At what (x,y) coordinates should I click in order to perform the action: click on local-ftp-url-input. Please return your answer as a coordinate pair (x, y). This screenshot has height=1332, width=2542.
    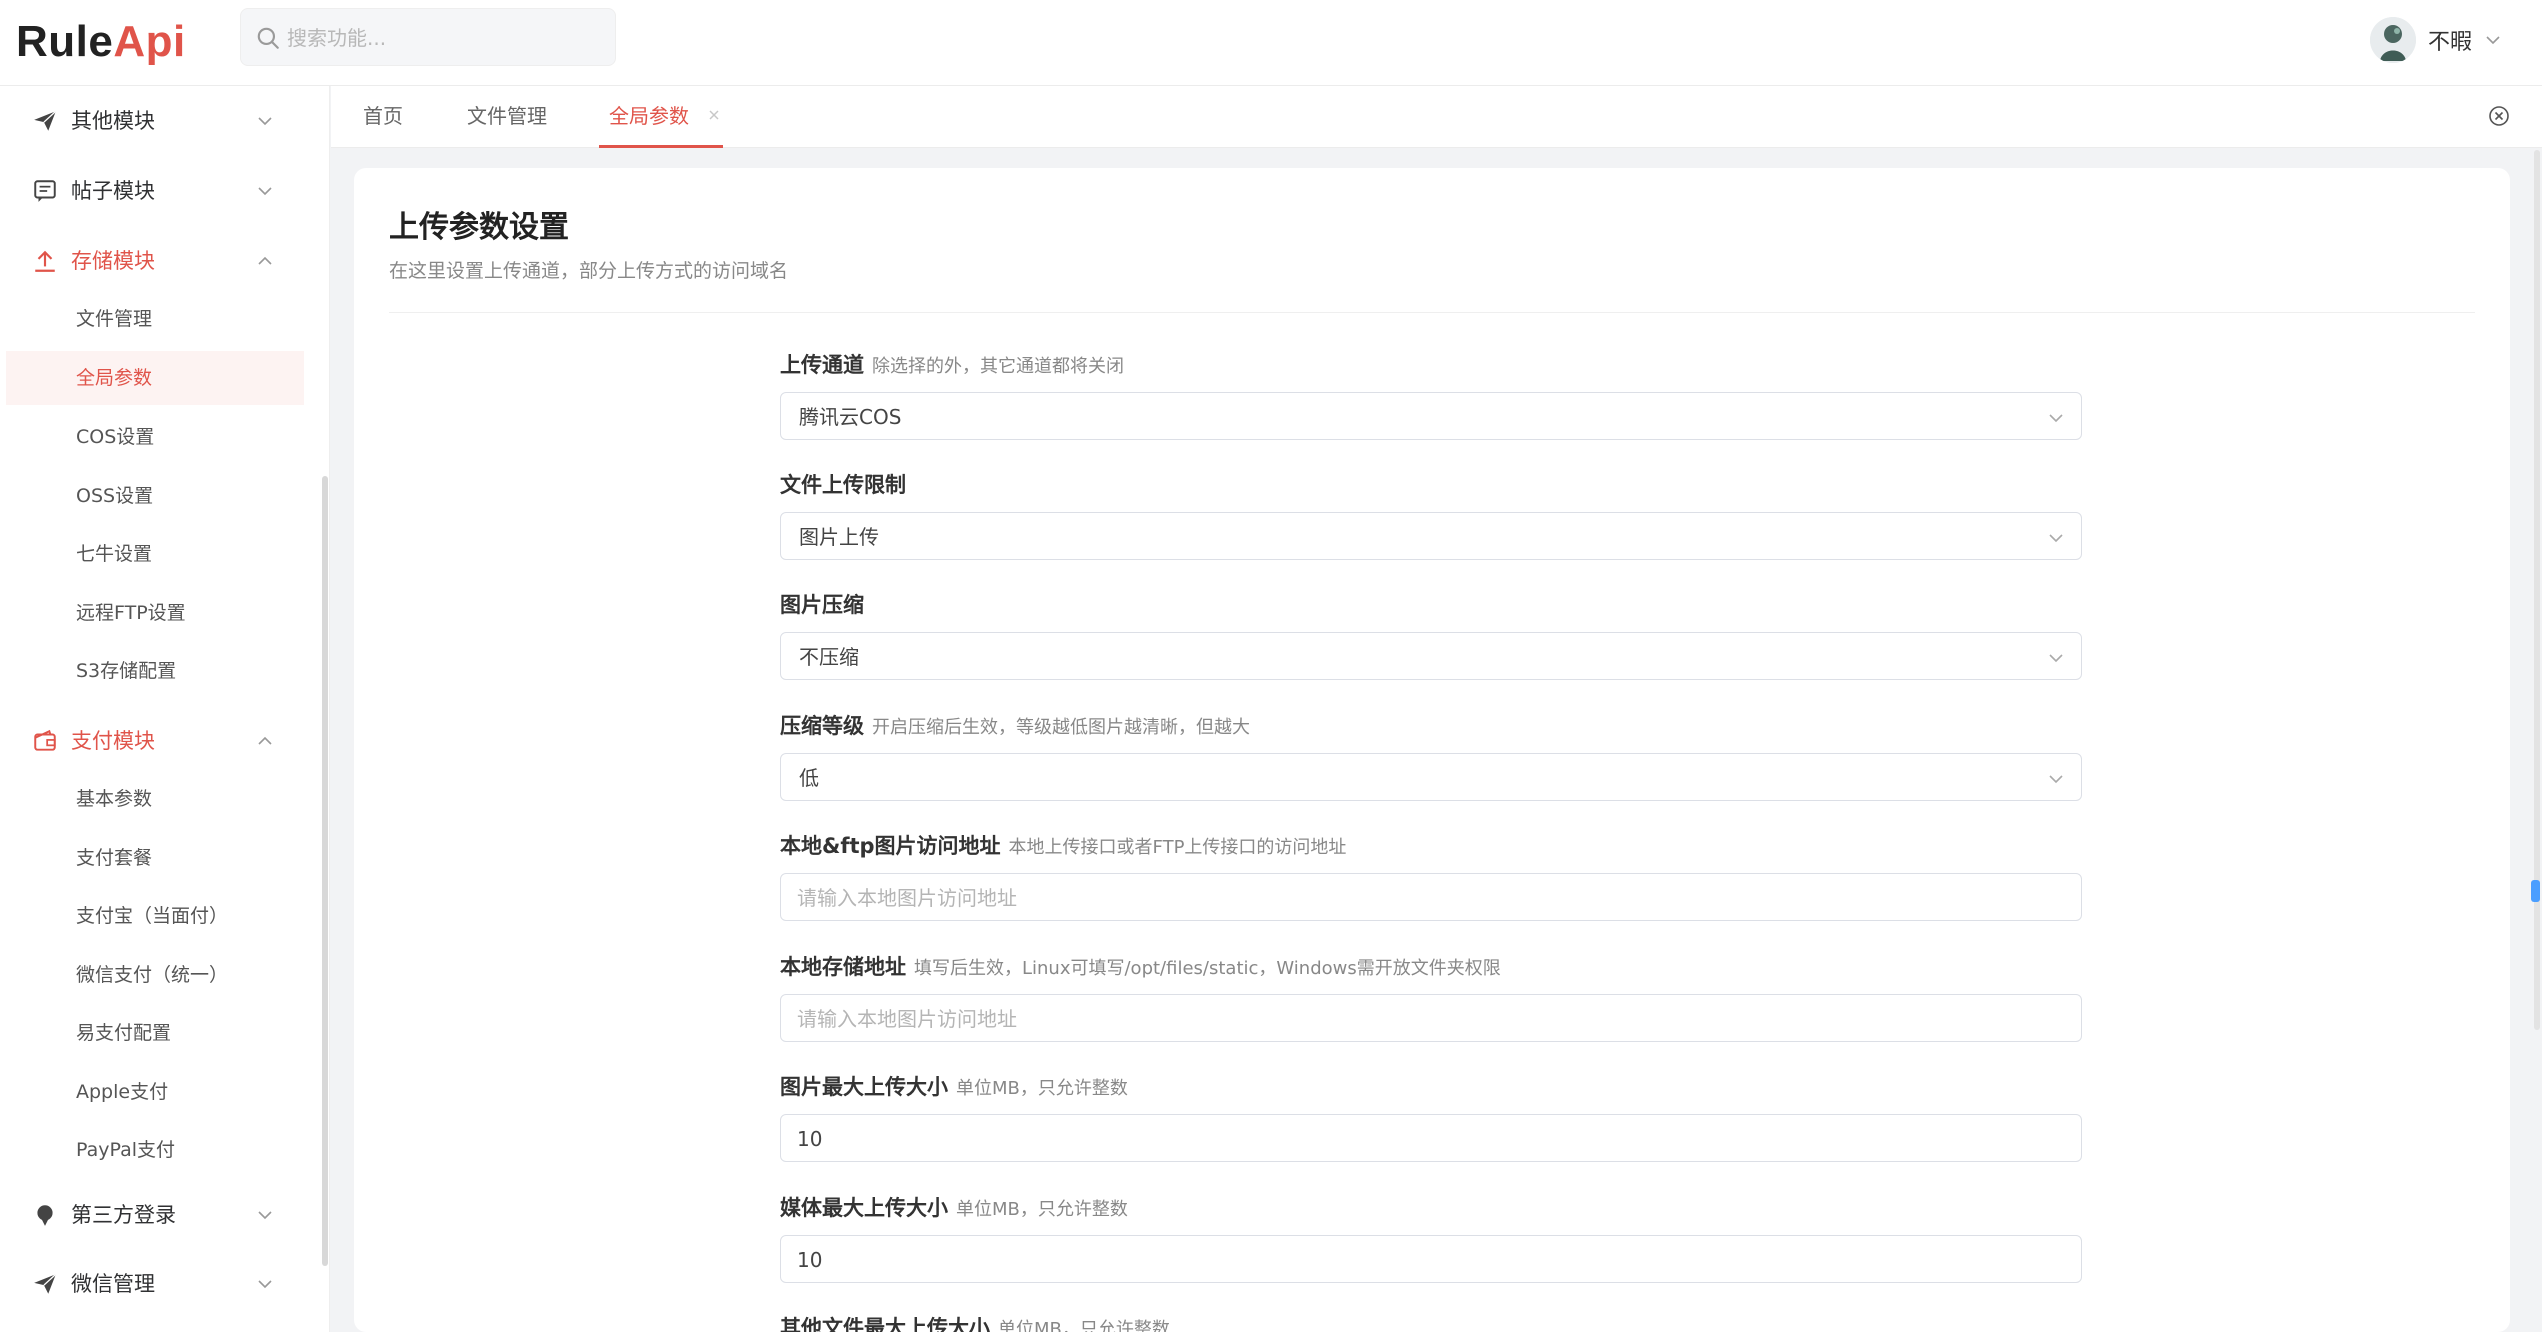
    Looking at the image, I should click on (1427, 898).